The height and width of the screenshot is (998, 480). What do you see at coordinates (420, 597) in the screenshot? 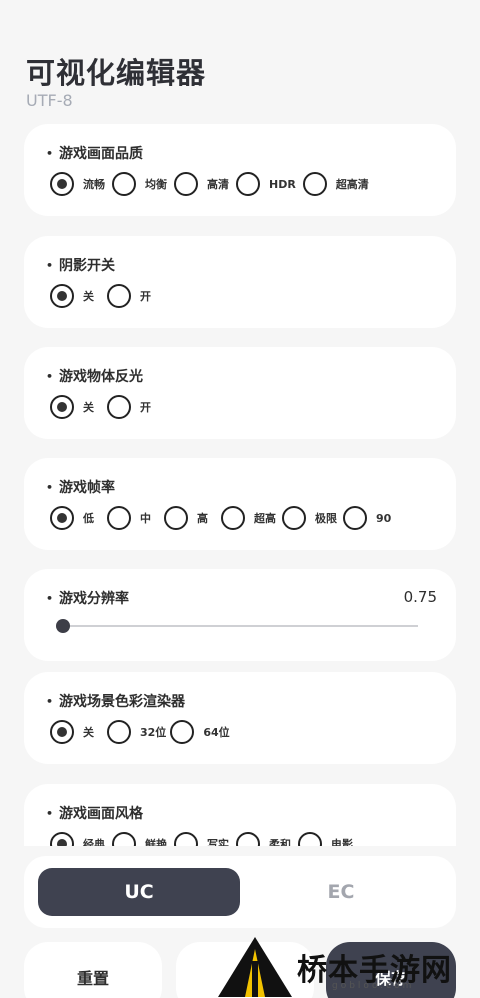
I see `slider-value: 0.75` at bounding box center [420, 597].